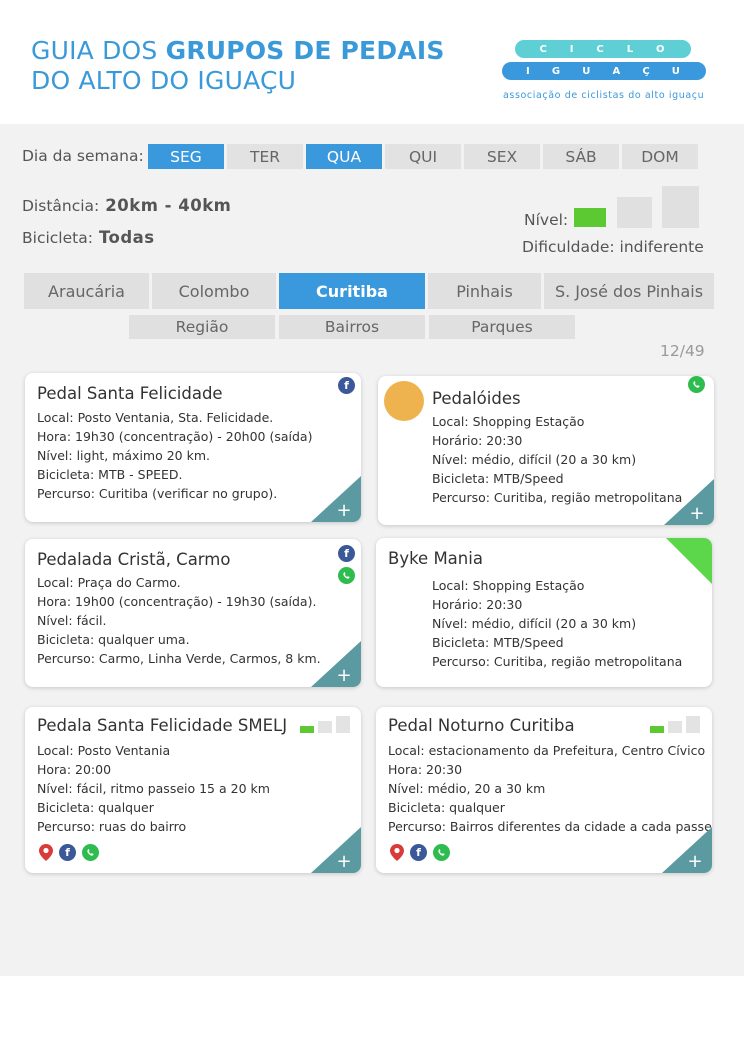 The image size is (744, 1052). I want to click on logo-top-pill: C I C L O, so click(603, 49).